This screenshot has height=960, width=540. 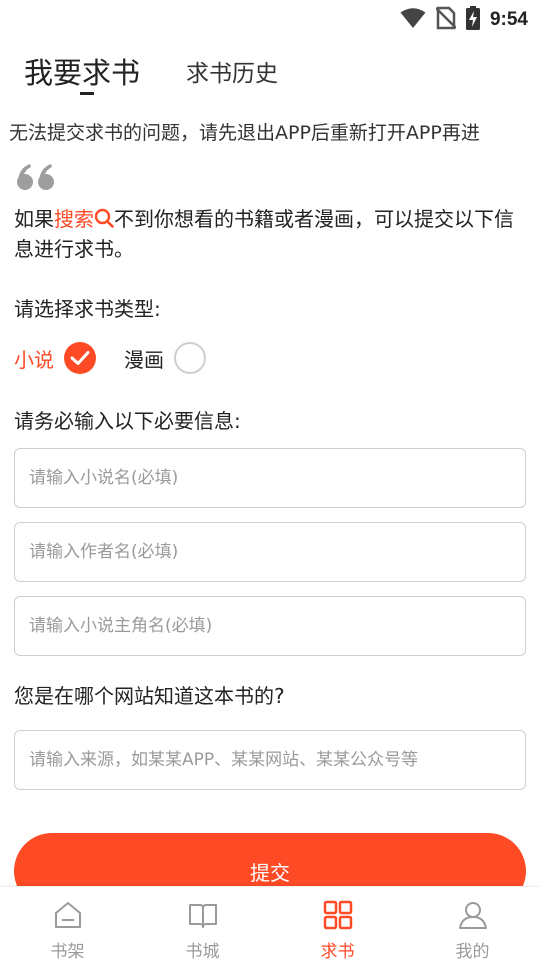 I want to click on tabbar-label-bookshelf: 书架, so click(x=67, y=951).